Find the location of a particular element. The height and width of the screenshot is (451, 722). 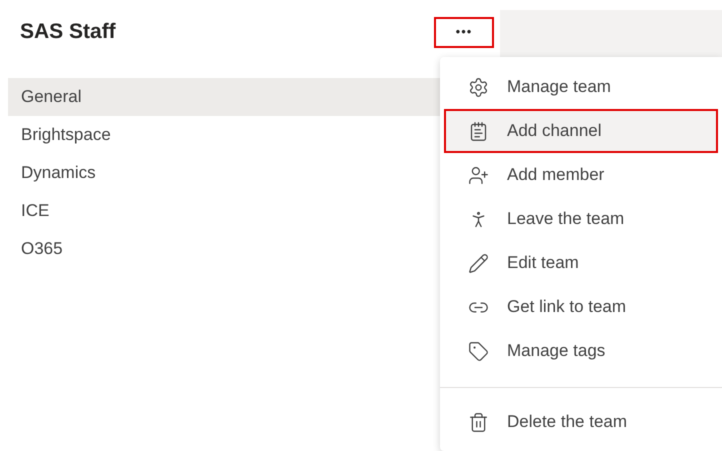

team-name: SAS Staff is located at coordinates (68, 32).